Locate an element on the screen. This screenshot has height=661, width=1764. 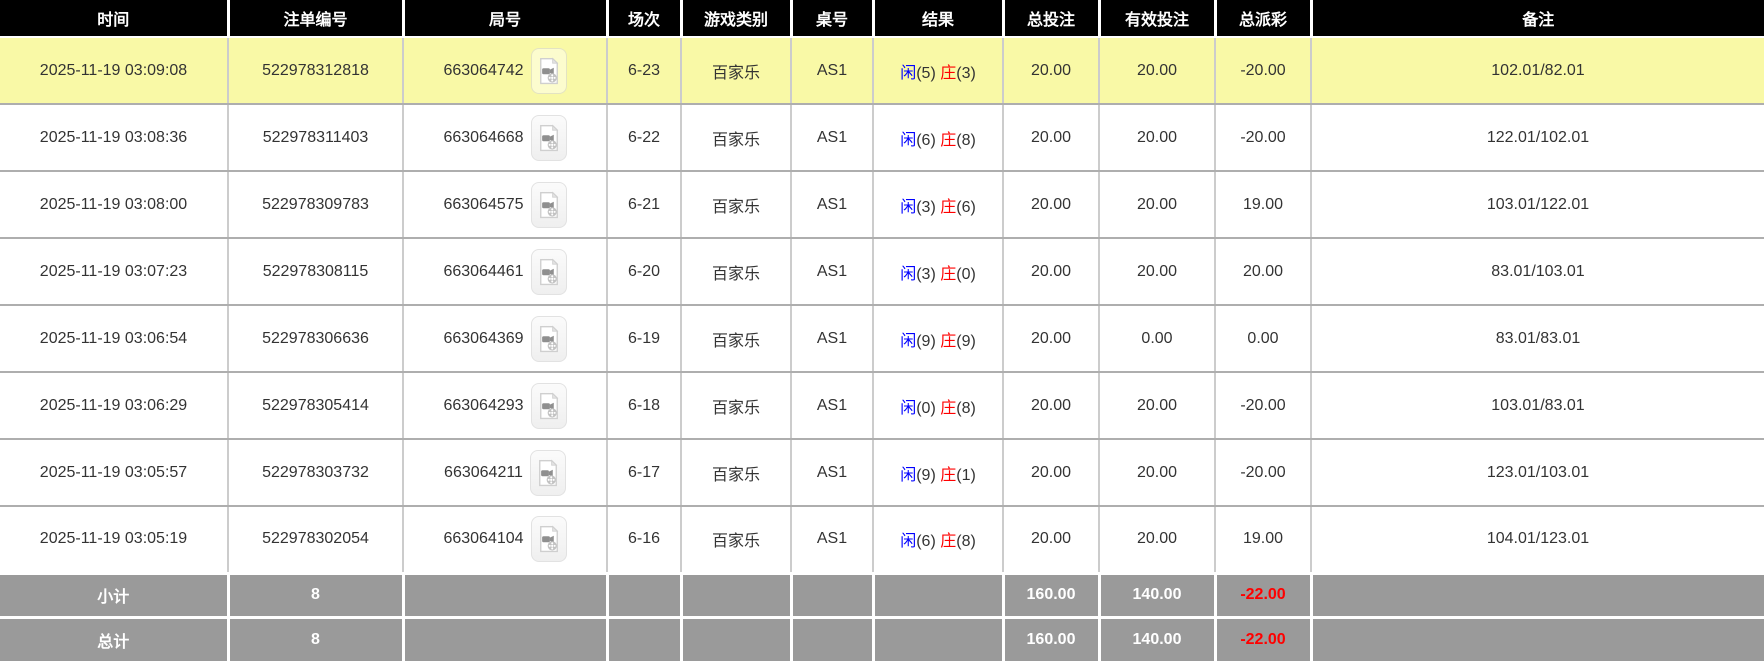
total-payout-cell: 20.00 is located at coordinates (1263, 272).